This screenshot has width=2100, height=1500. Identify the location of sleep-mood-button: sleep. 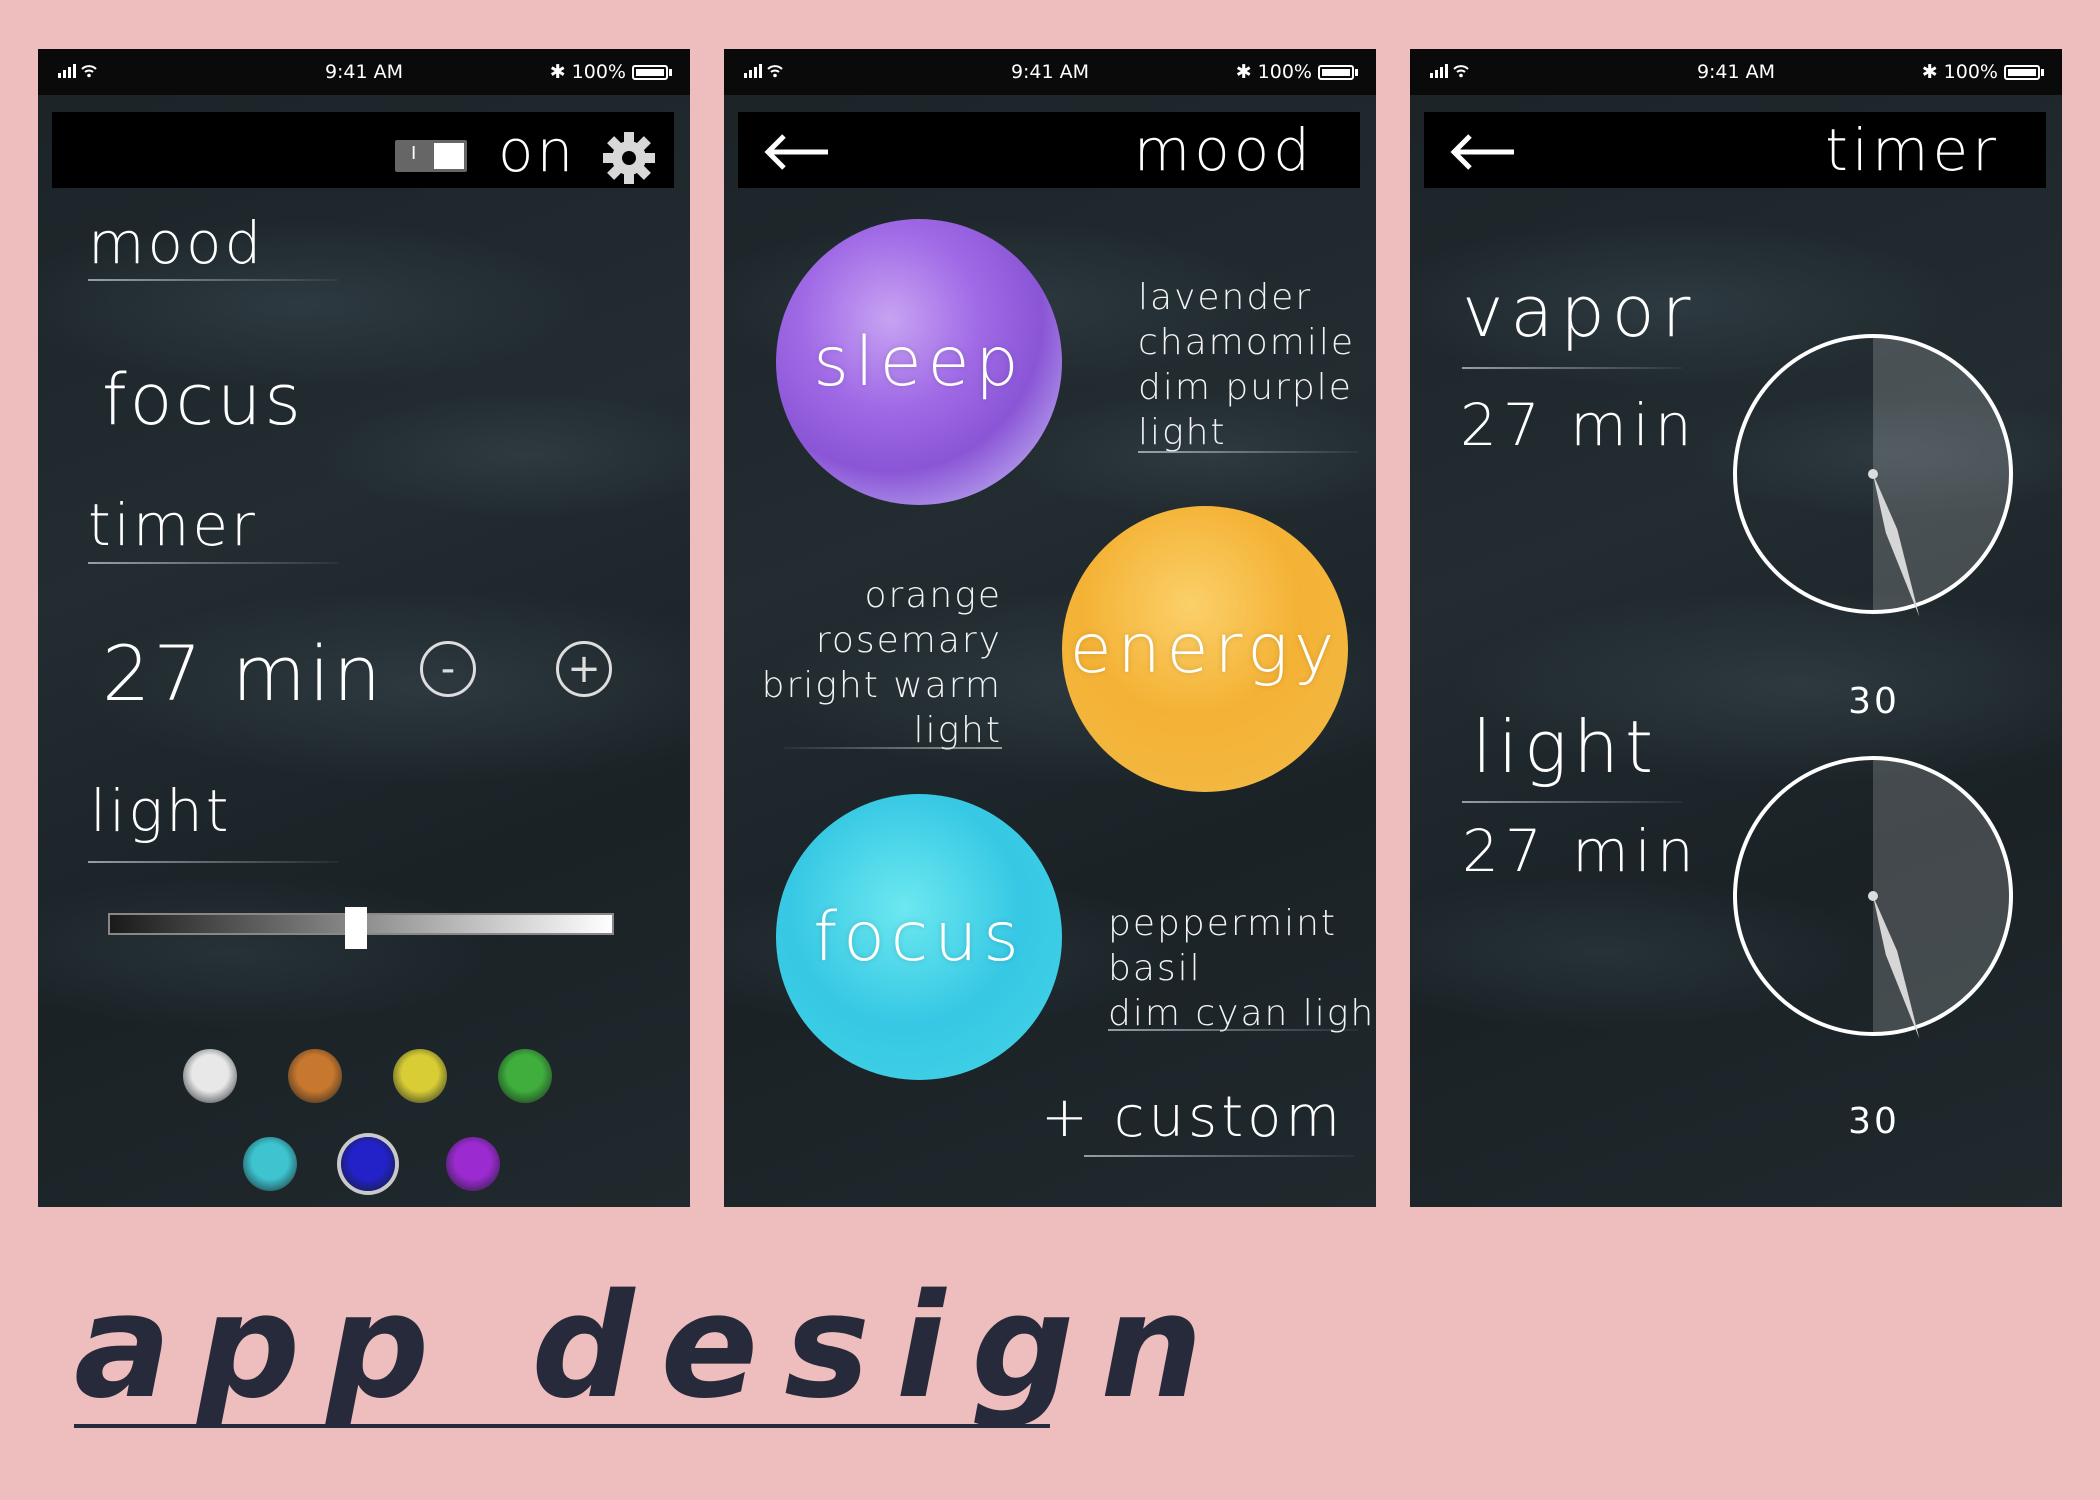
(919, 362).